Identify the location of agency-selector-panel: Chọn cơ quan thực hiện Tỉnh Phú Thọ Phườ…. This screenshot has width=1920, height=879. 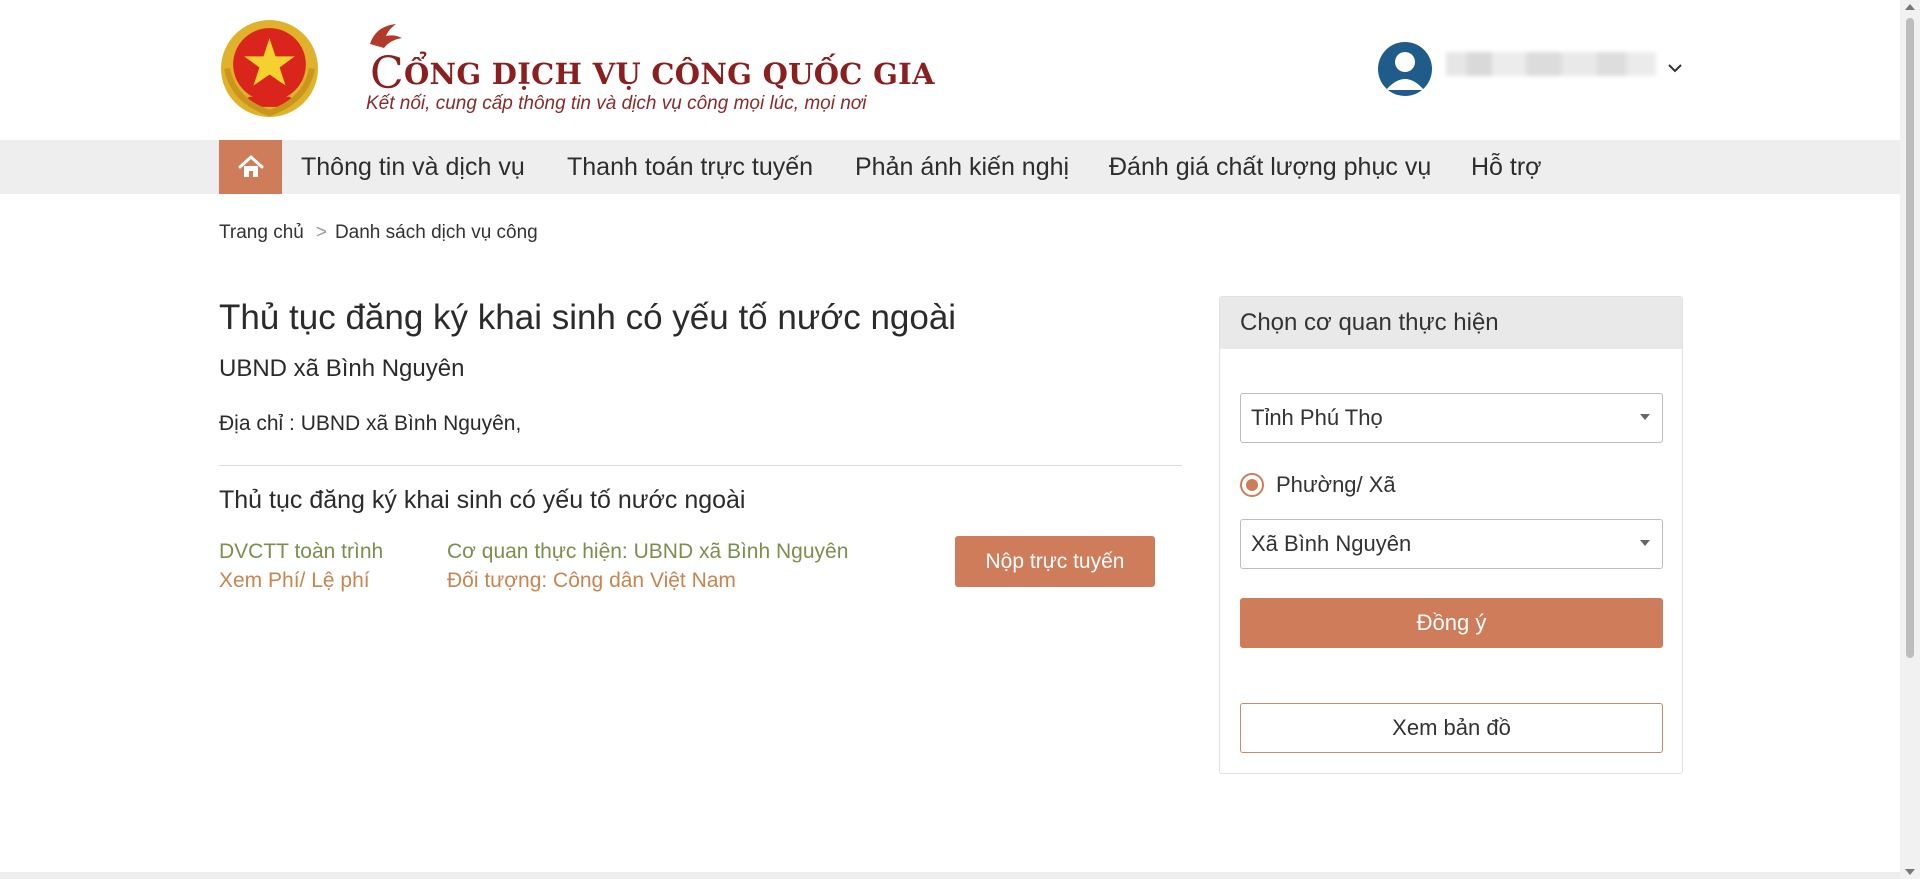
(1451, 535).